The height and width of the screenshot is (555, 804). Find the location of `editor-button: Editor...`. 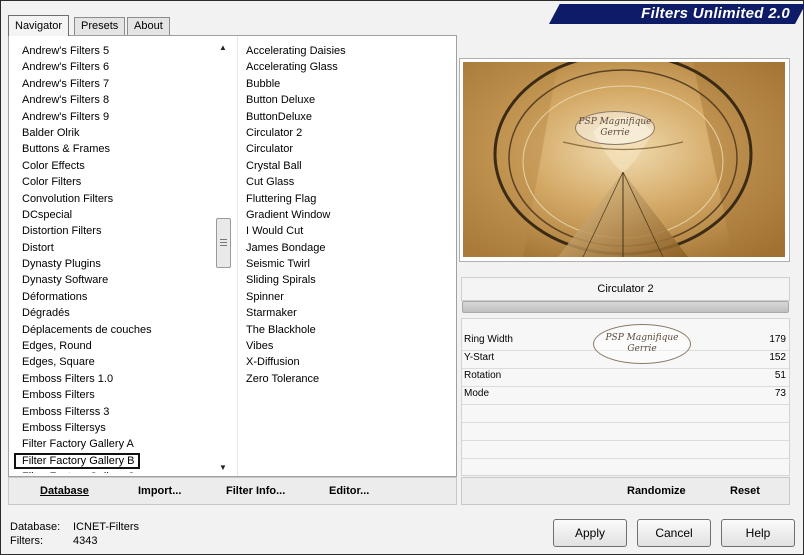

editor-button: Editor... is located at coordinates (349, 491).